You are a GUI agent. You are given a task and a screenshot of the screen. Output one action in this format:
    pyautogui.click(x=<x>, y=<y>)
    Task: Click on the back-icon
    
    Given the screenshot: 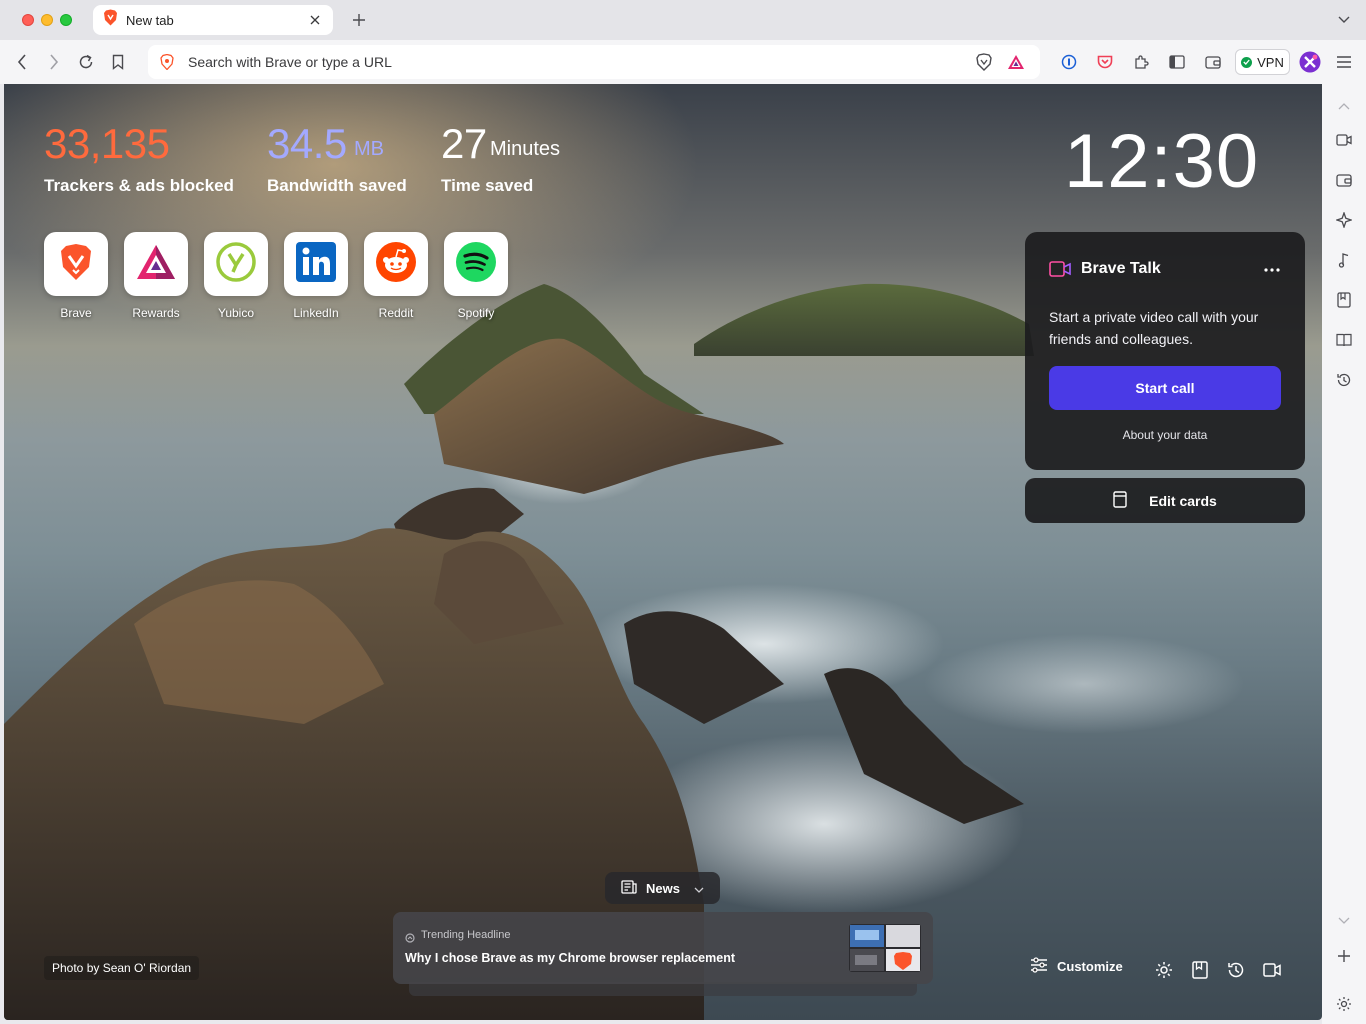 What is the action you would take?
    pyautogui.click(x=22, y=62)
    